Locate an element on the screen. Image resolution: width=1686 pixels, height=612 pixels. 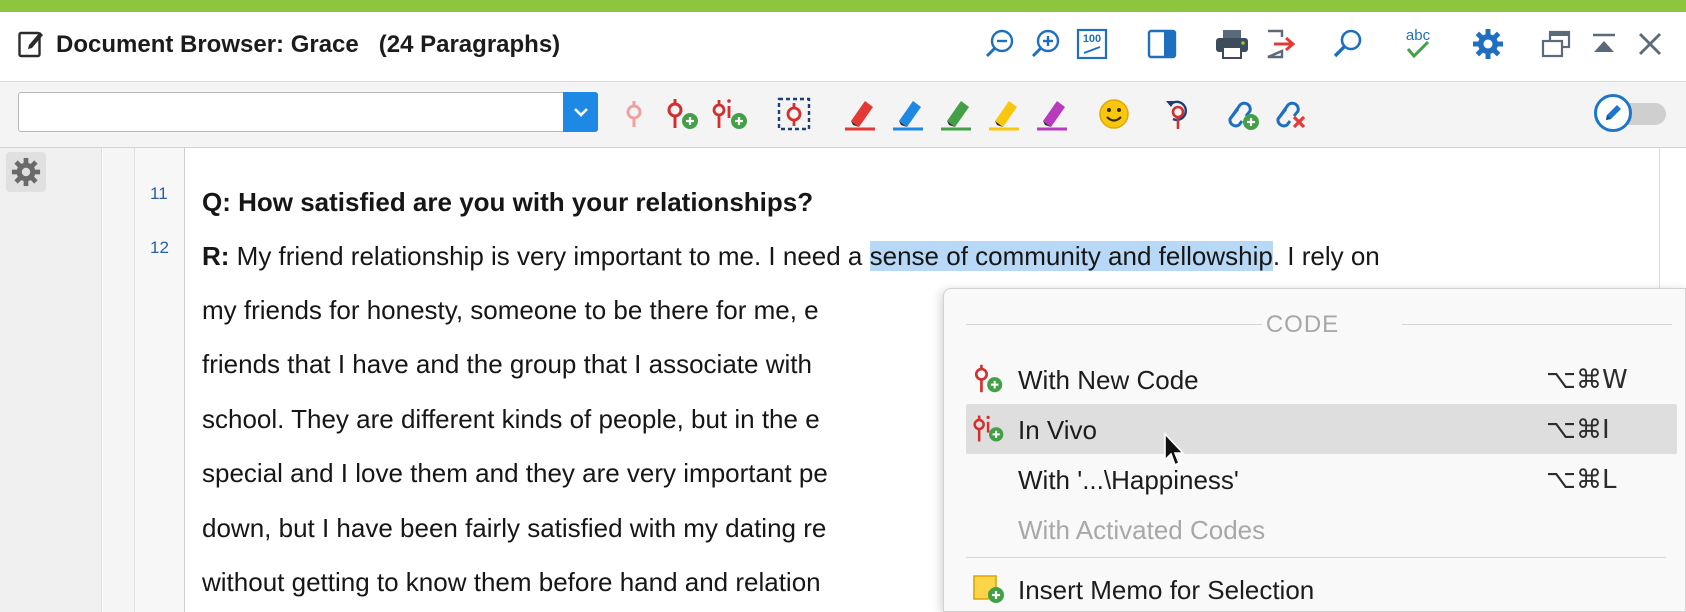
emoticode-smiley-icon is located at coordinates (1114, 114).